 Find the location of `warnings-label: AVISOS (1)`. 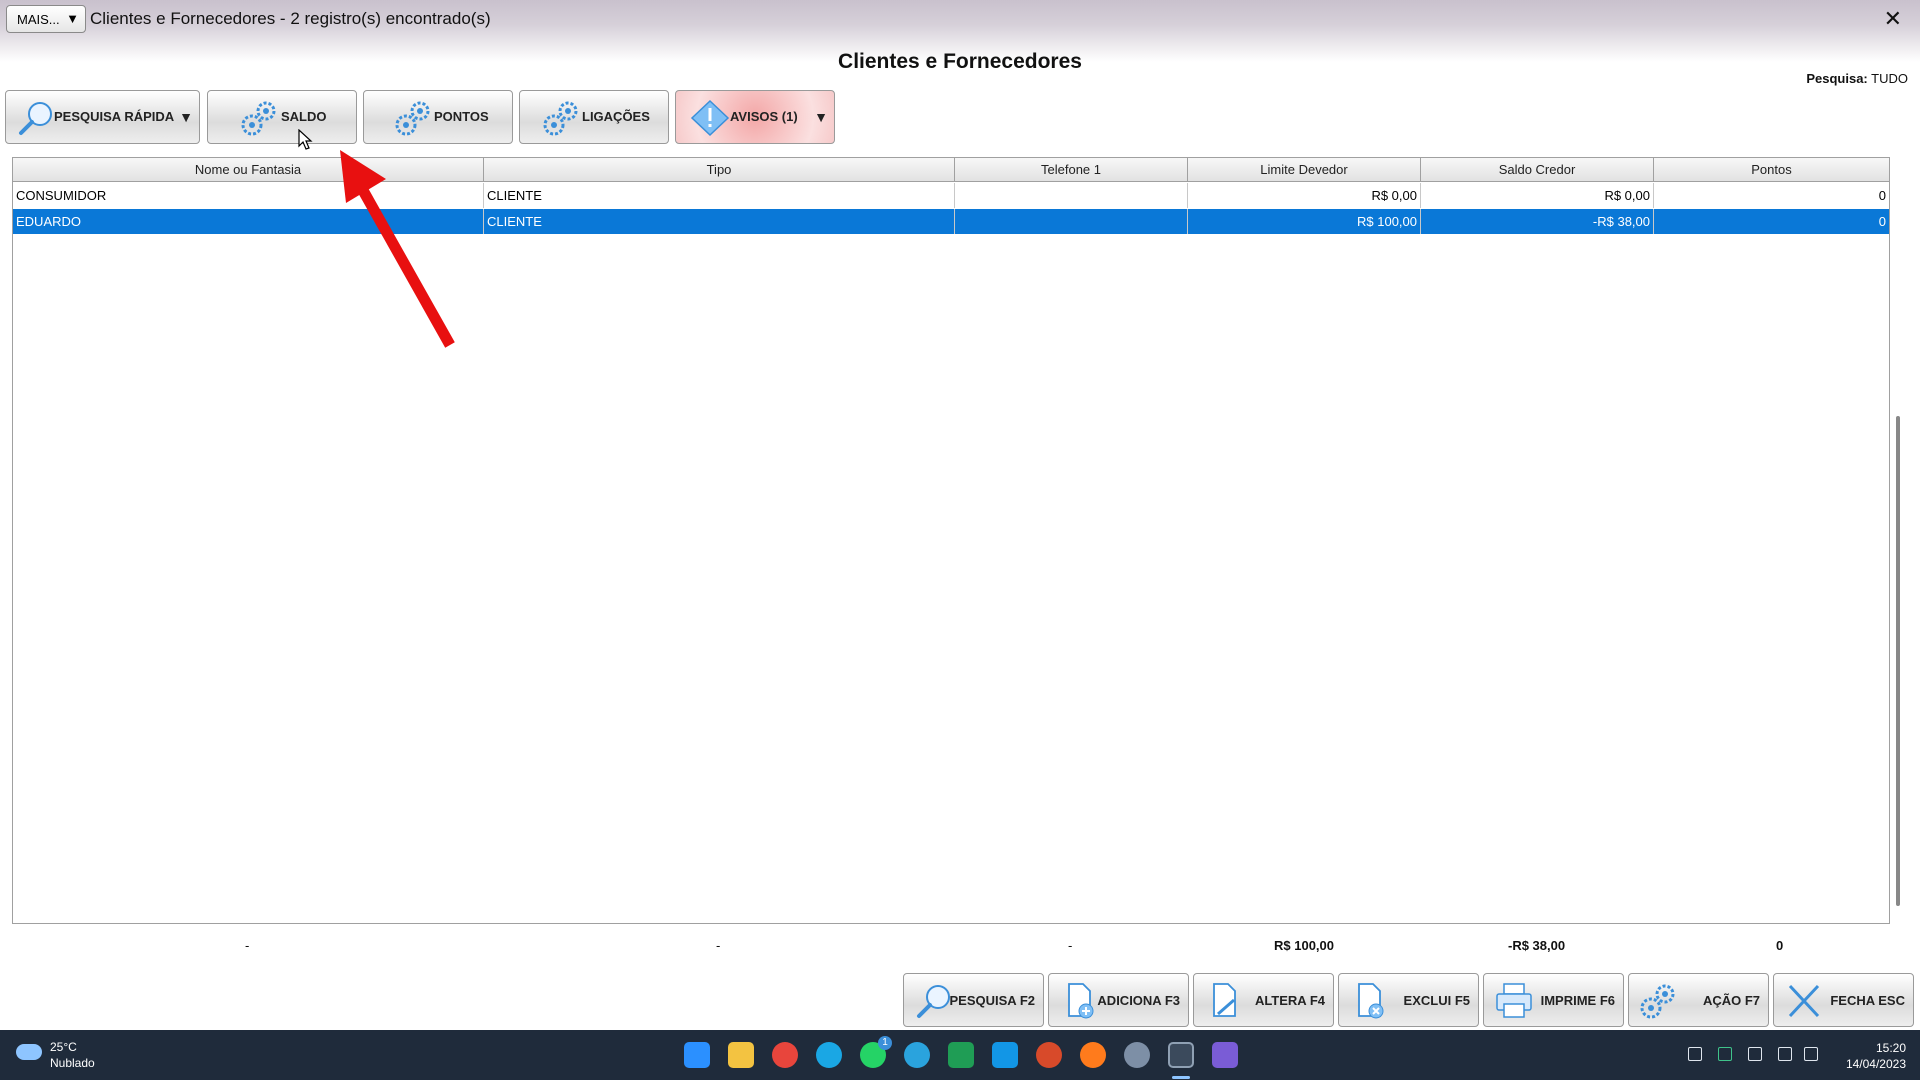

warnings-label: AVISOS (1) is located at coordinates (764, 116).